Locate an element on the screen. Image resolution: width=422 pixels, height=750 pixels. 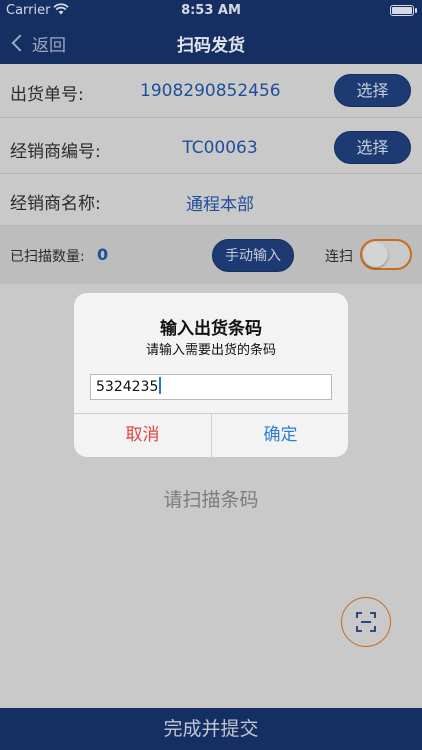
toggle-knob is located at coordinates (375, 254).